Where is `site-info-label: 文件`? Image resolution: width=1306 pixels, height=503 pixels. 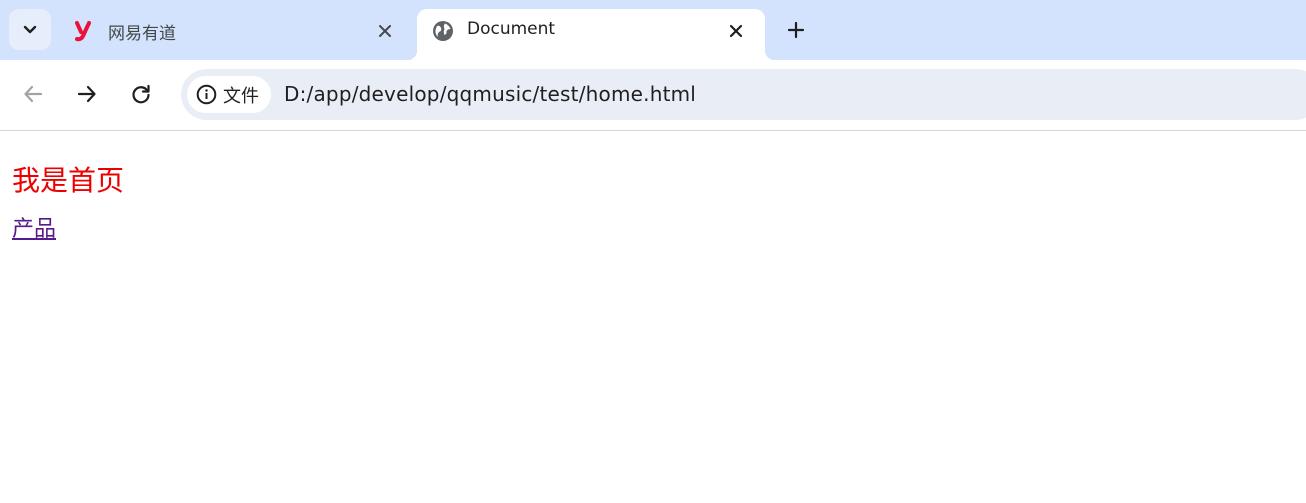 site-info-label: 文件 is located at coordinates (241, 96).